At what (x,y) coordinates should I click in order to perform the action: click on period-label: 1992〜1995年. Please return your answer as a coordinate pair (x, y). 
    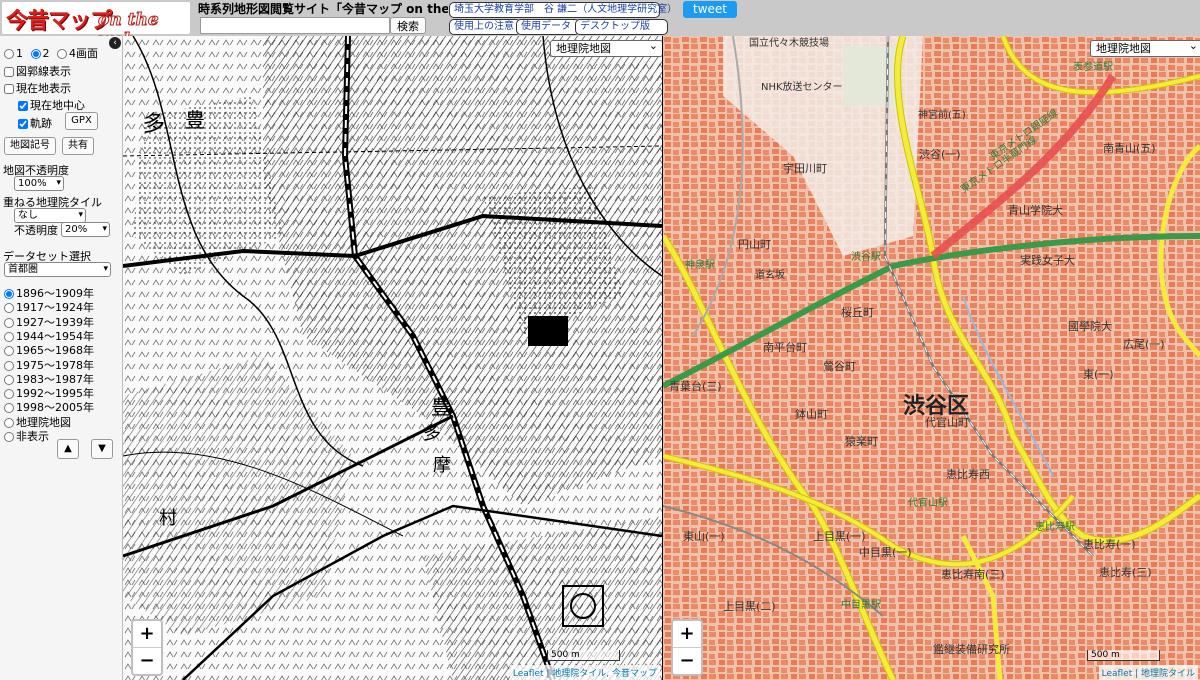
    Looking at the image, I should click on (55, 394).